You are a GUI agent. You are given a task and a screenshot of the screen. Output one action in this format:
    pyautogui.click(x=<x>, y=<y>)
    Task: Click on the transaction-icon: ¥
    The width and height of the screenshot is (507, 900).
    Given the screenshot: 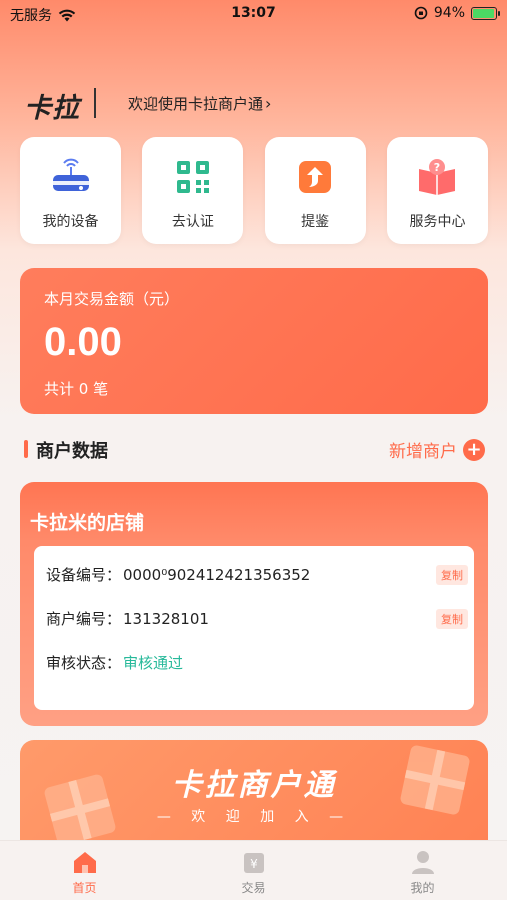 What is the action you would take?
    pyautogui.click(x=253, y=863)
    